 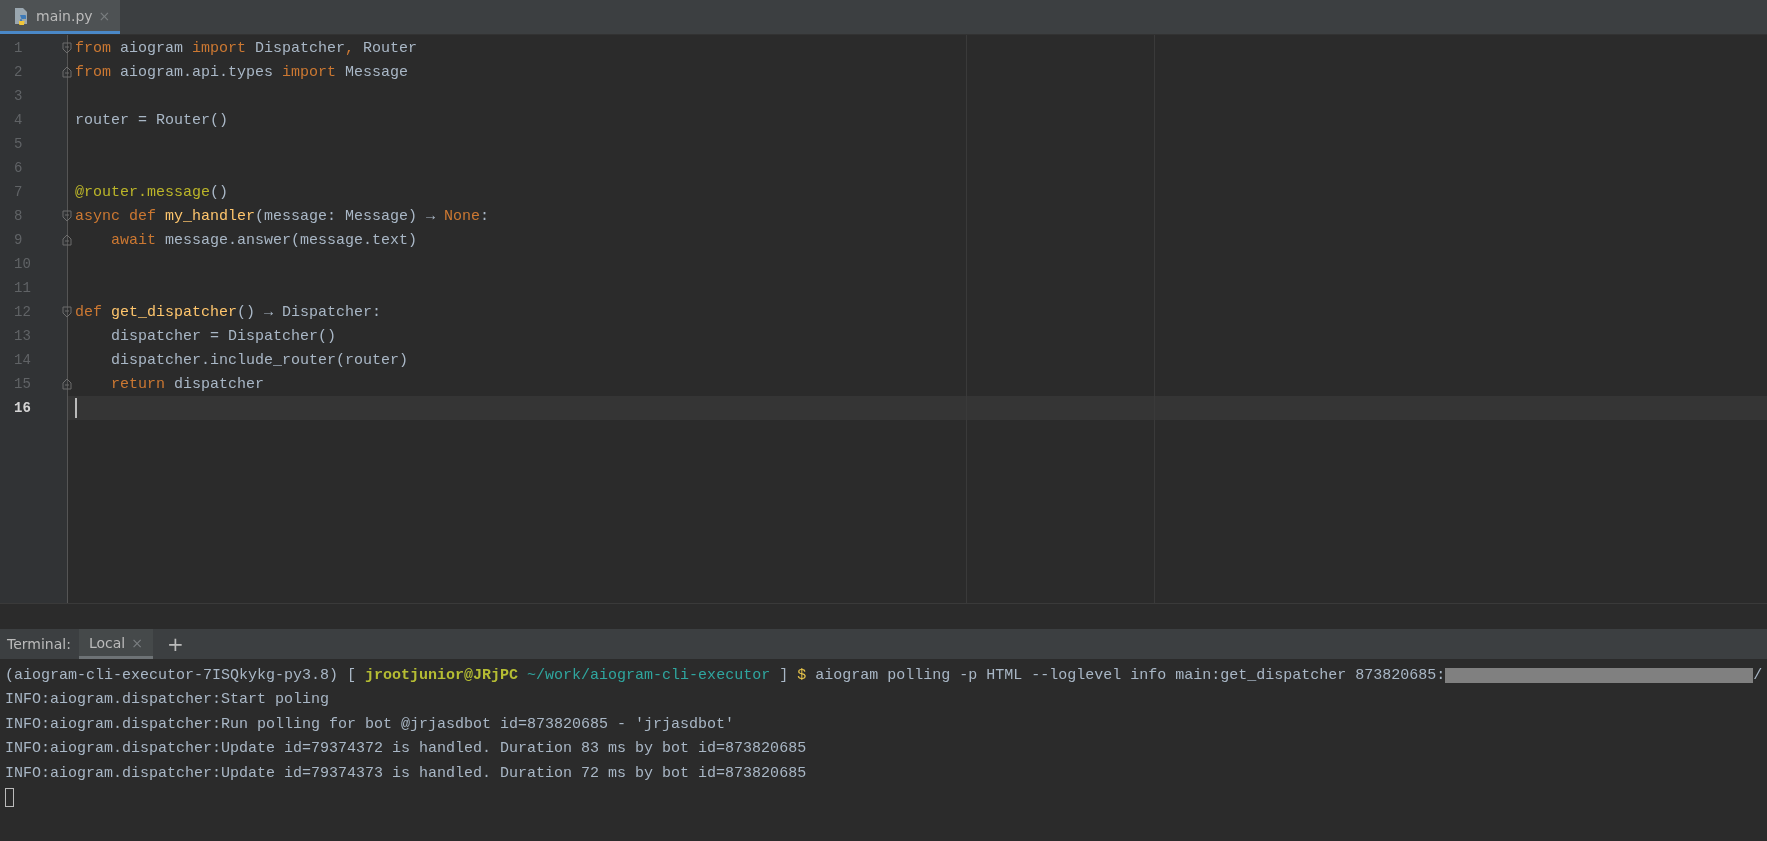 I want to click on terminal-line: INFO:aiogram.dispatcher:Start poling, so click(x=168, y=700).